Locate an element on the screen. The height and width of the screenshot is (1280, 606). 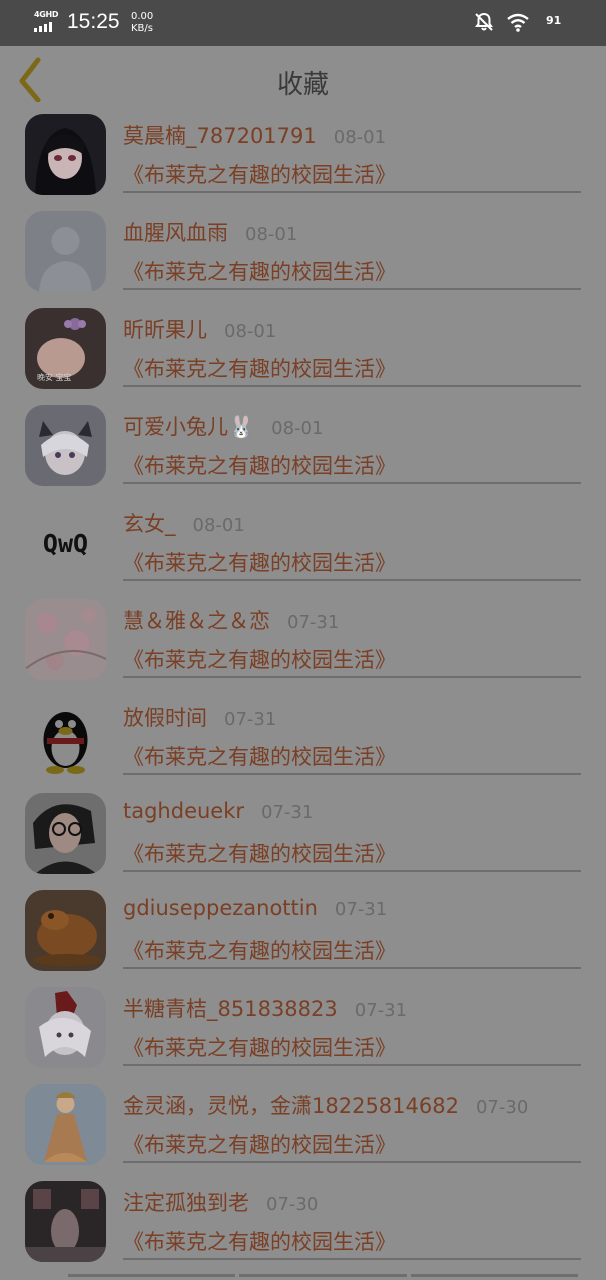
list-item: 注定孤独到老 07-30 《布莱克之有趣的校园生活》 is located at coordinates (303, 1229).